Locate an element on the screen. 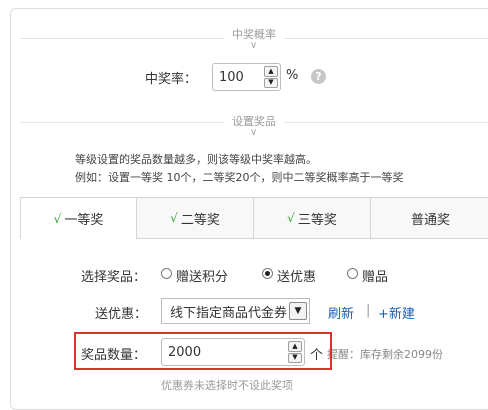 The image size is (488, 410). radio-coupon-label: 送优惠 is located at coordinates (296, 275).